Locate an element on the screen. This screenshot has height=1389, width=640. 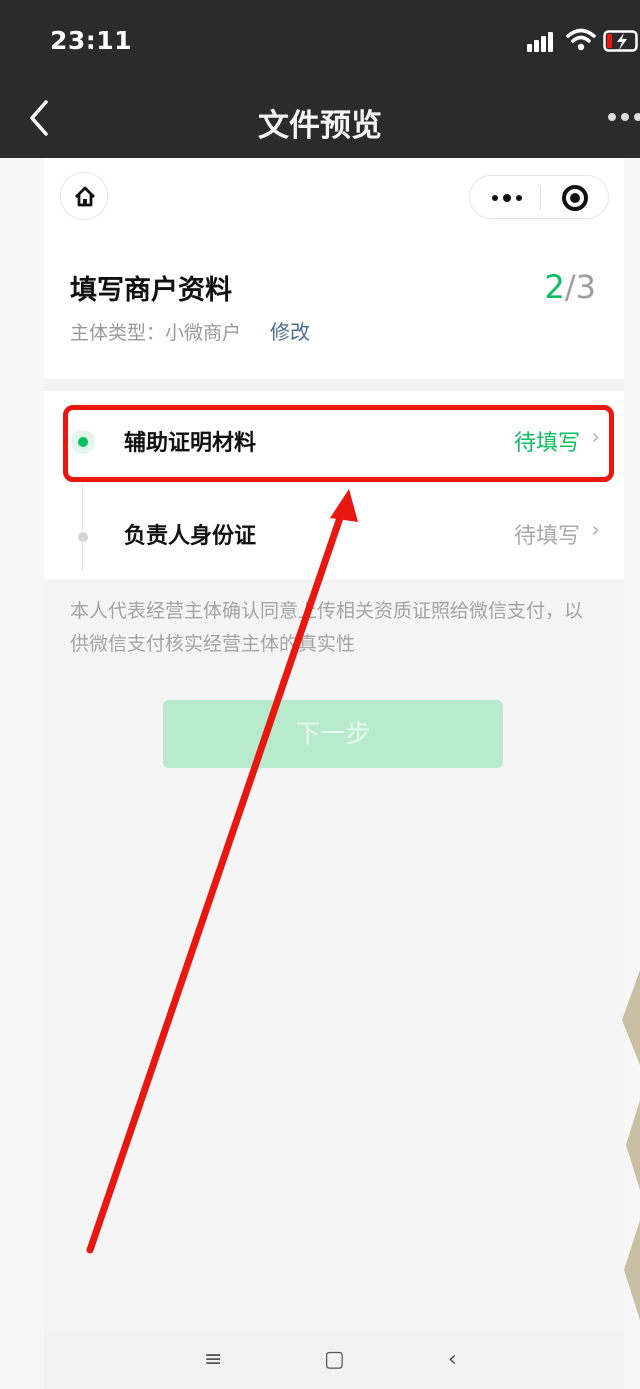
step-indicator: 2/3 is located at coordinates (571, 287).